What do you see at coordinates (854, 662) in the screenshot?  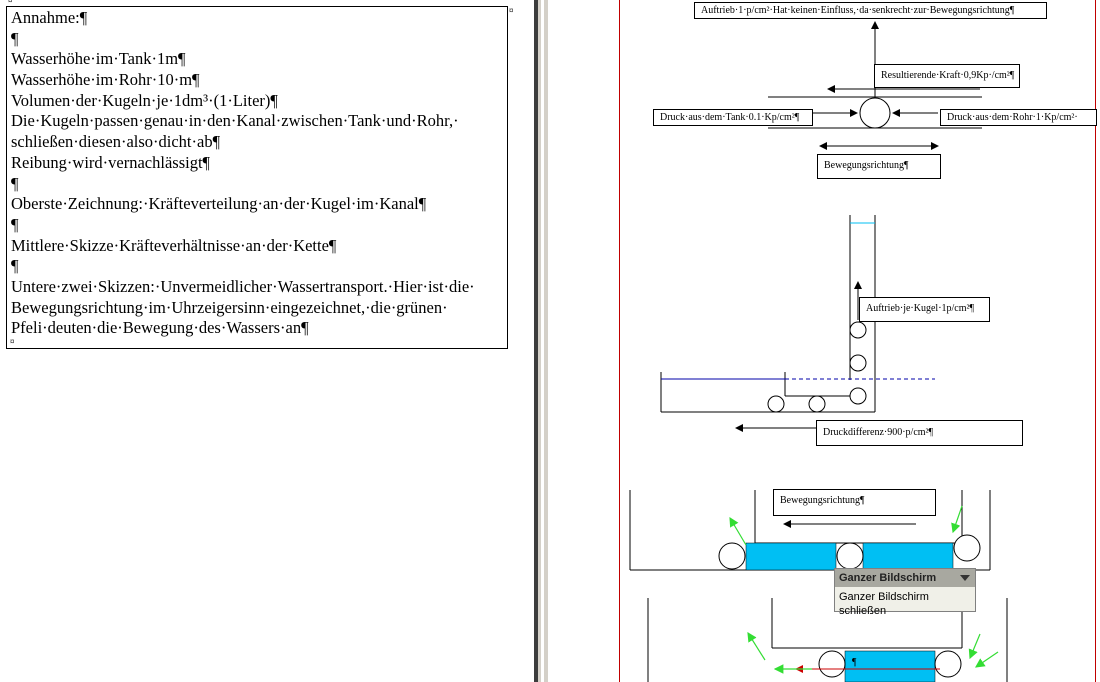 I see `pilcrow-mark: ¶` at bounding box center [854, 662].